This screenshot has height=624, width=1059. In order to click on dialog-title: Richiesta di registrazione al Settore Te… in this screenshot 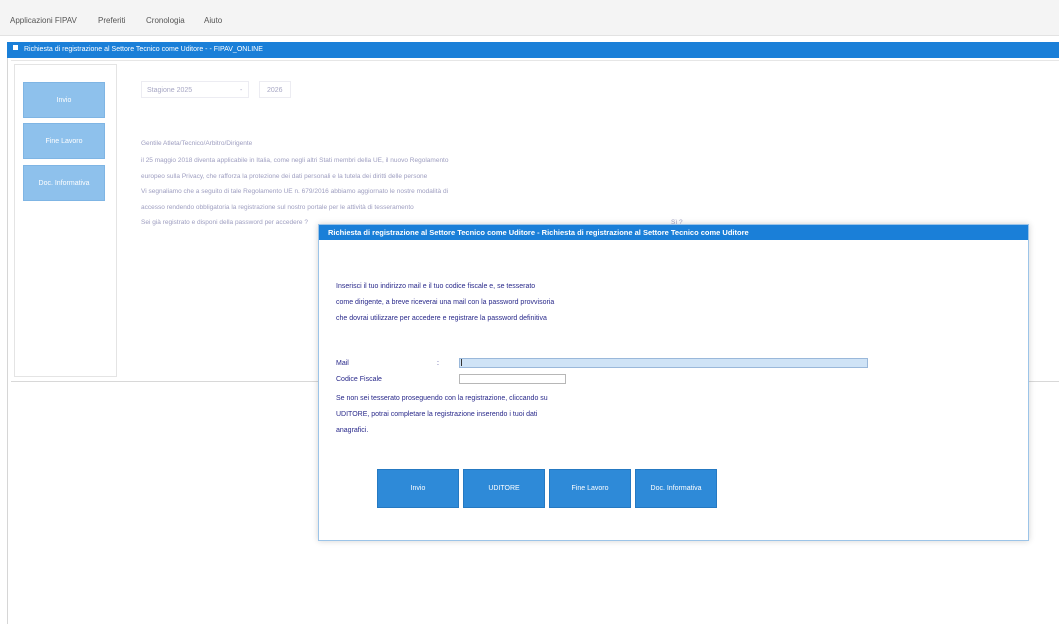, I will do `click(673, 232)`.